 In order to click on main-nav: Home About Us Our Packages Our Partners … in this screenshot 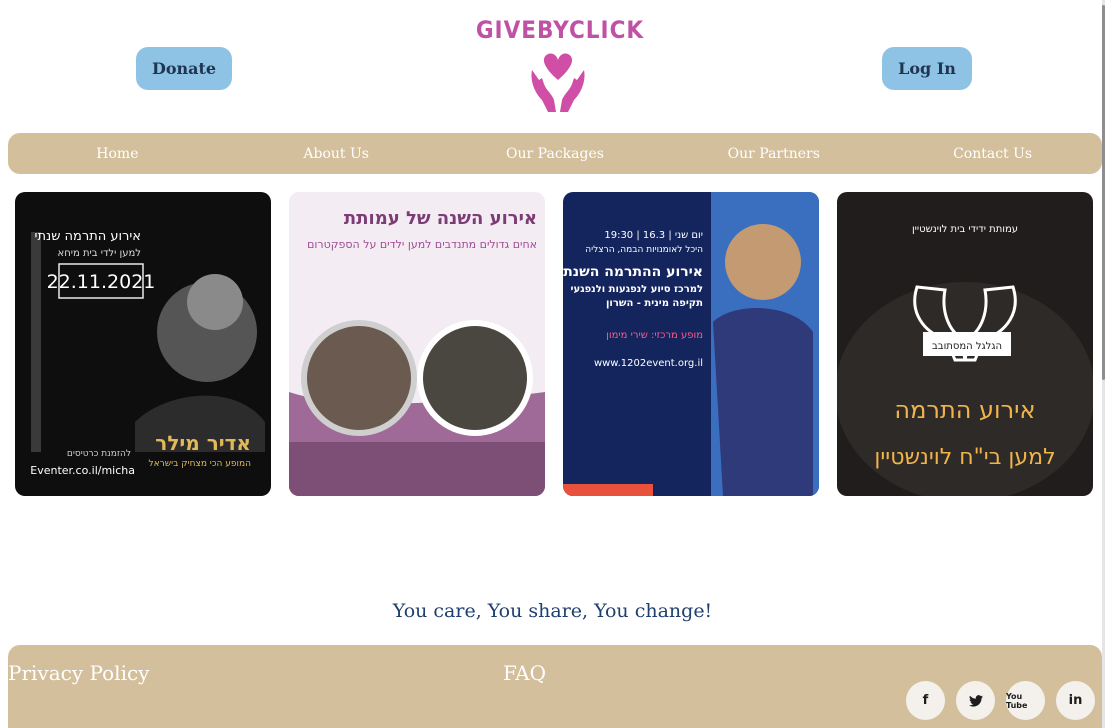, I will do `click(555, 153)`.